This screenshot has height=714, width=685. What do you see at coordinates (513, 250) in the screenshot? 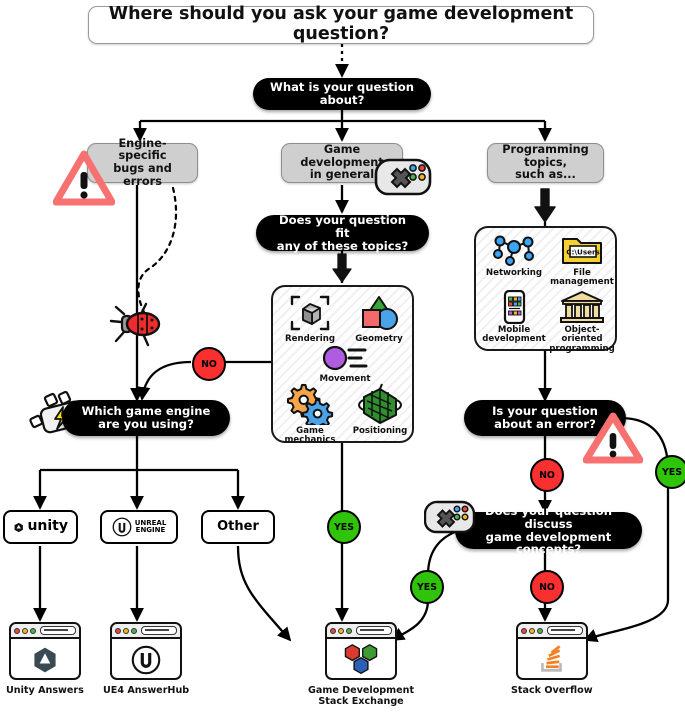
I see `network-nodes-icon` at bounding box center [513, 250].